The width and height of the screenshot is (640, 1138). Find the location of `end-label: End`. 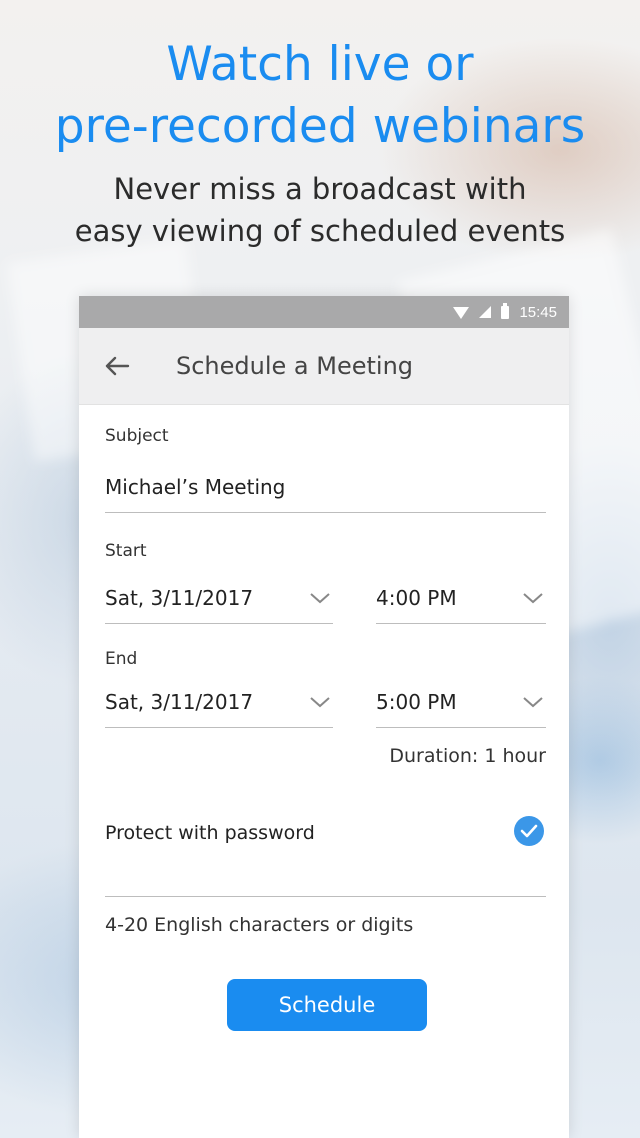

end-label: End is located at coordinates (121, 659).